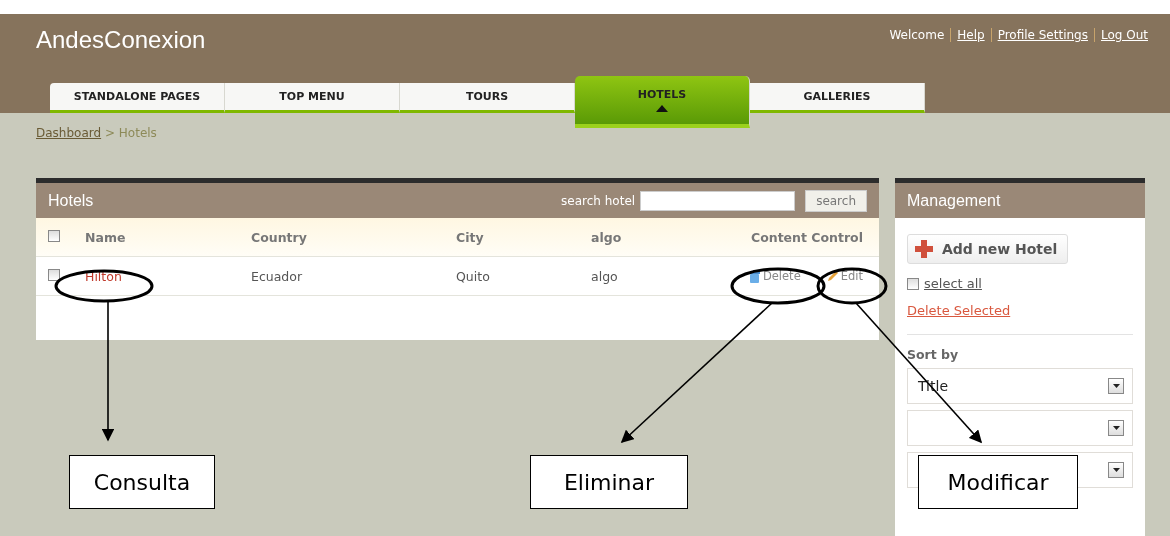 The height and width of the screenshot is (536, 1170). Describe the element at coordinates (103, 276) in the screenshot. I see `hotel-name-link: Hilton` at that location.